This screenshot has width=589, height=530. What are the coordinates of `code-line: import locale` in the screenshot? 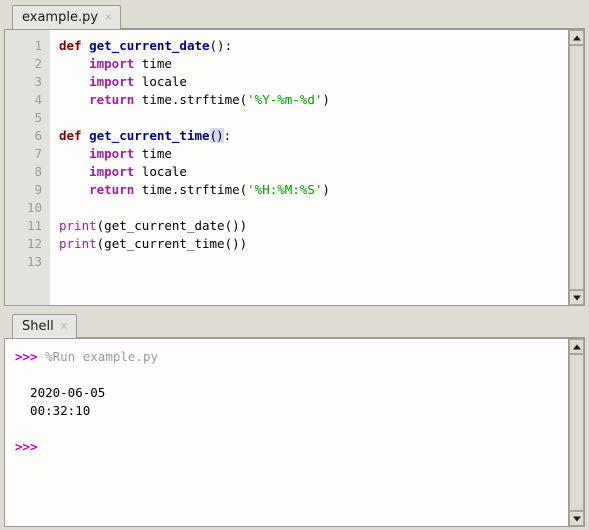 It's located at (313, 172).